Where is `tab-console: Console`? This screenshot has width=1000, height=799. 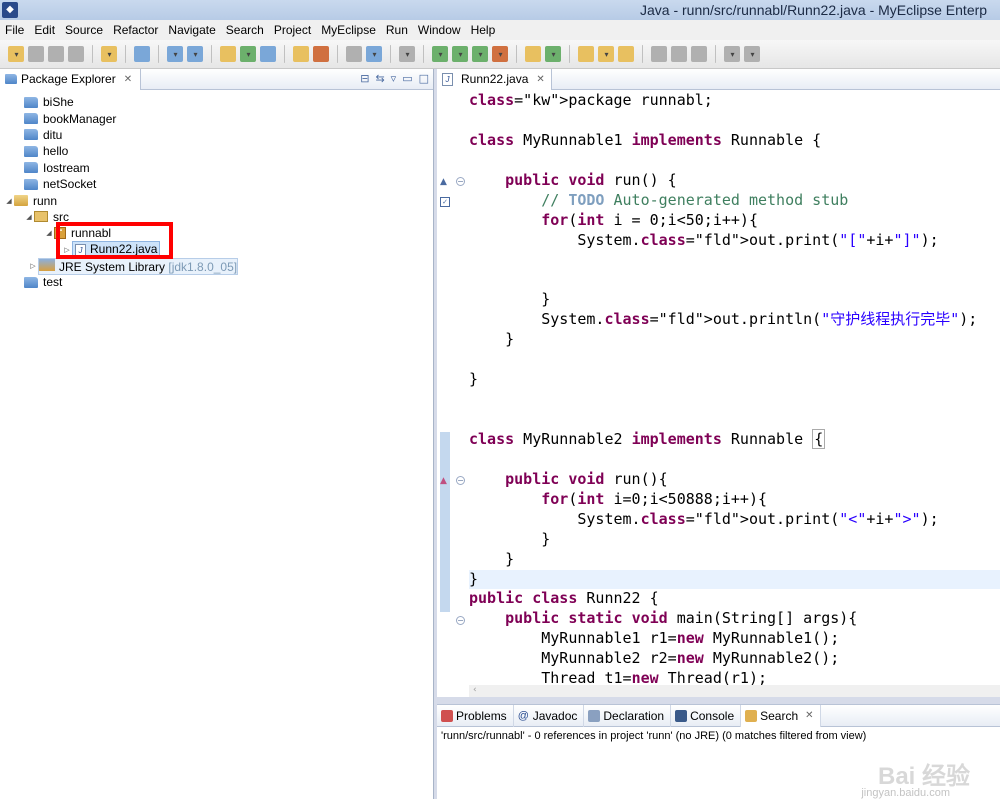
tab-console: Console is located at coordinates (706, 715).